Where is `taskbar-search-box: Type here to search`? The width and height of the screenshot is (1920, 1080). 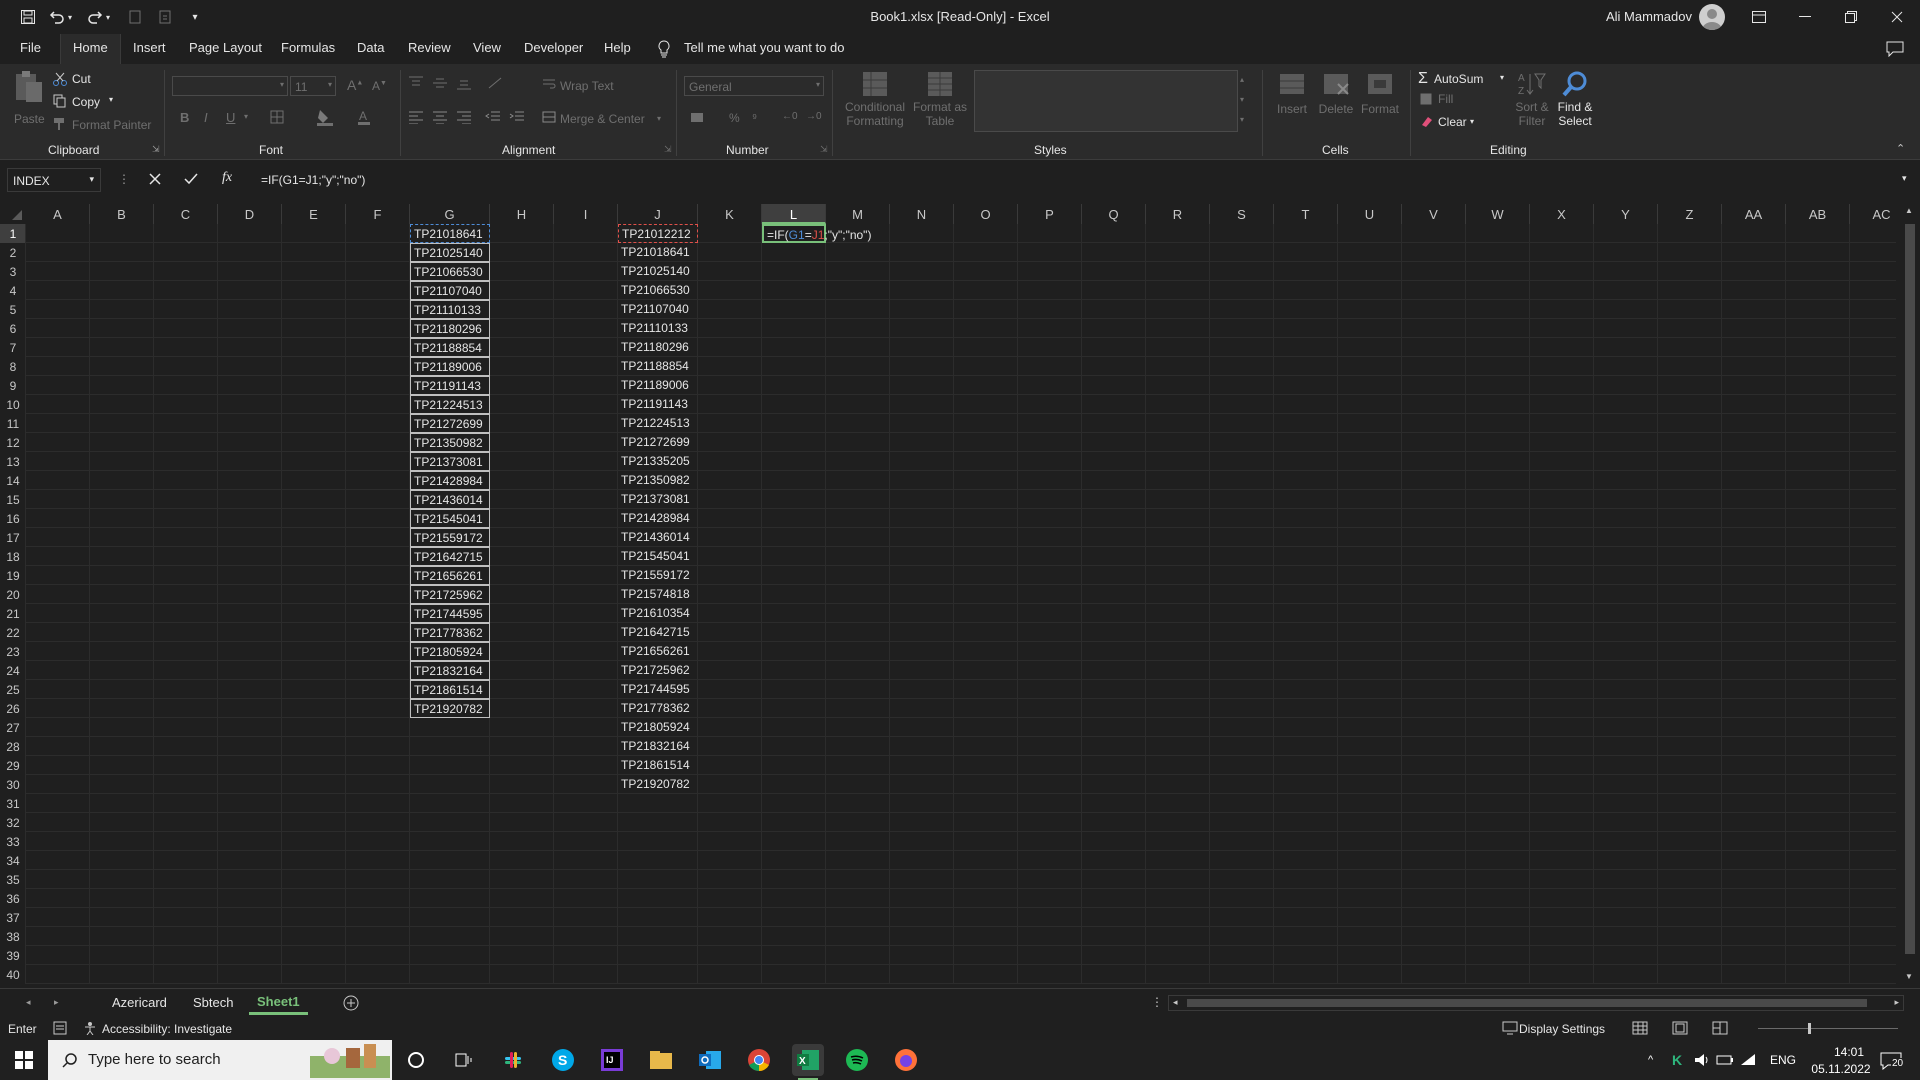 taskbar-search-box: Type here to search is located at coordinates (220, 1060).